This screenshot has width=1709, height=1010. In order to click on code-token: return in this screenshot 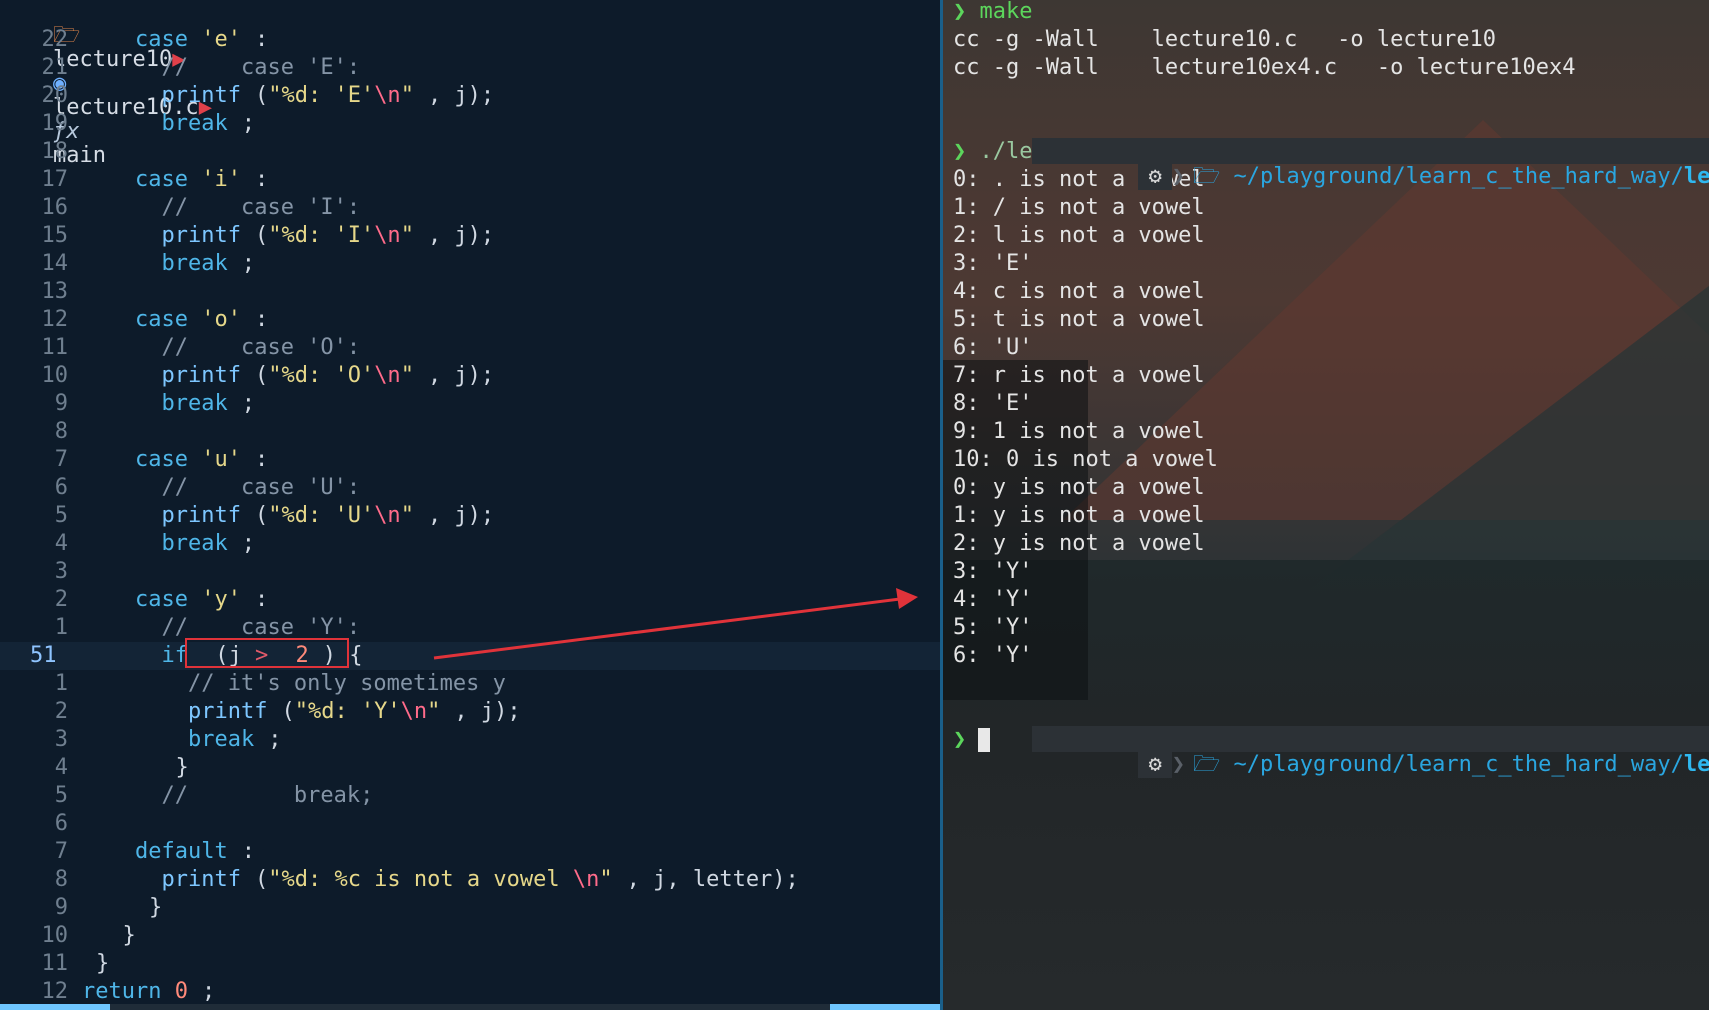, I will do `click(128, 991)`.